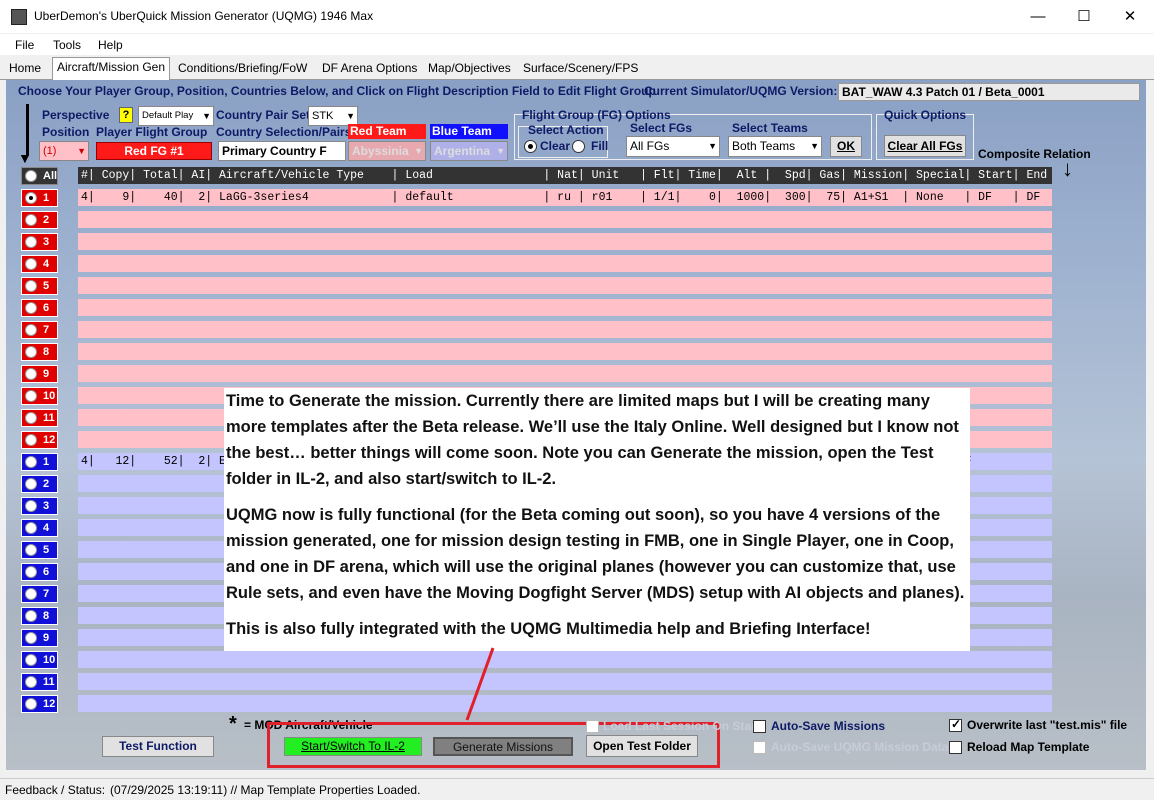 The image size is (1154, 800). Describe the element at coordinates (25, 69) in the screenshot. I see `tab-home: Home` at that location.